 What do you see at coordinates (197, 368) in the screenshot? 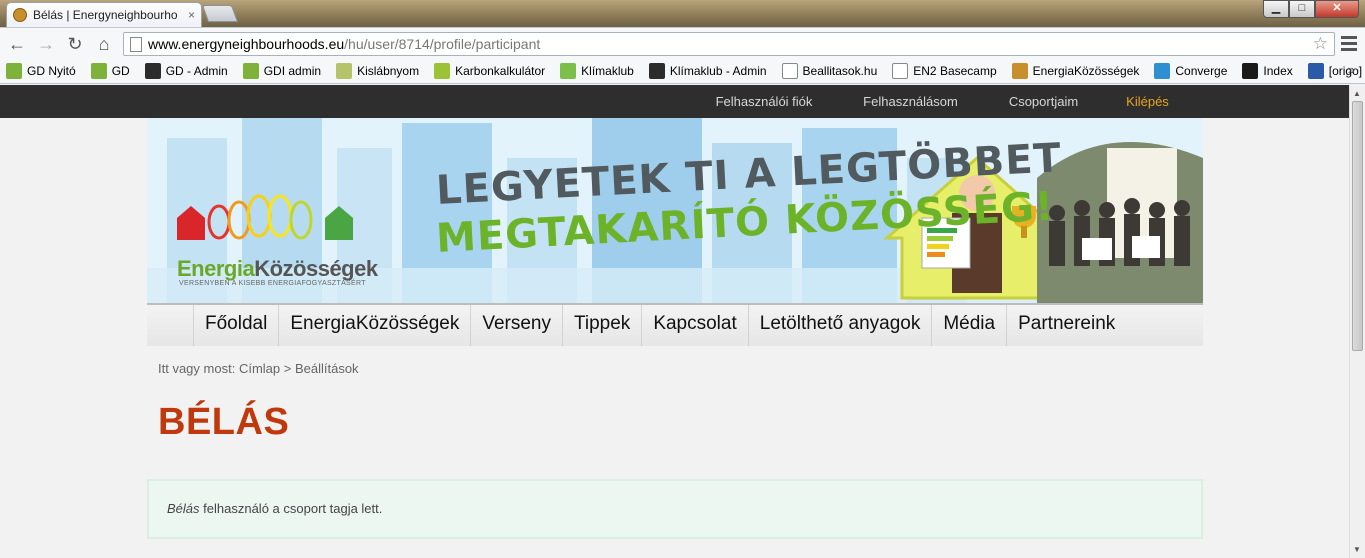
I see `breadcrumb-prefix: Itt vagy most:` at bounding box center [197, 368].